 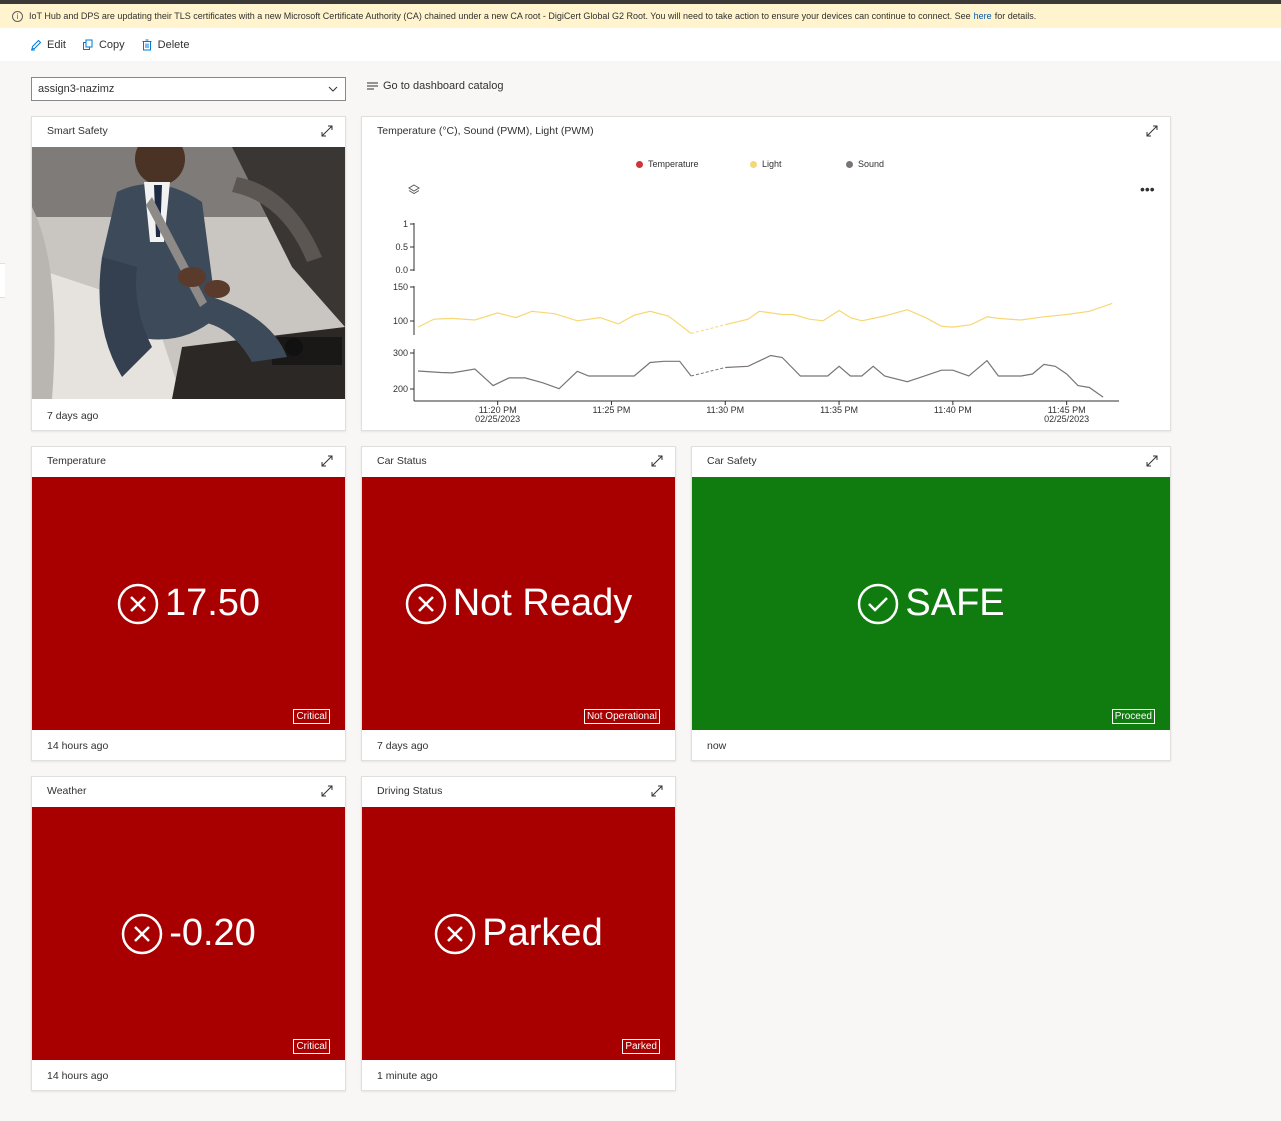 I want to click on y-tick-label: 150, so click(x=400, y=287).